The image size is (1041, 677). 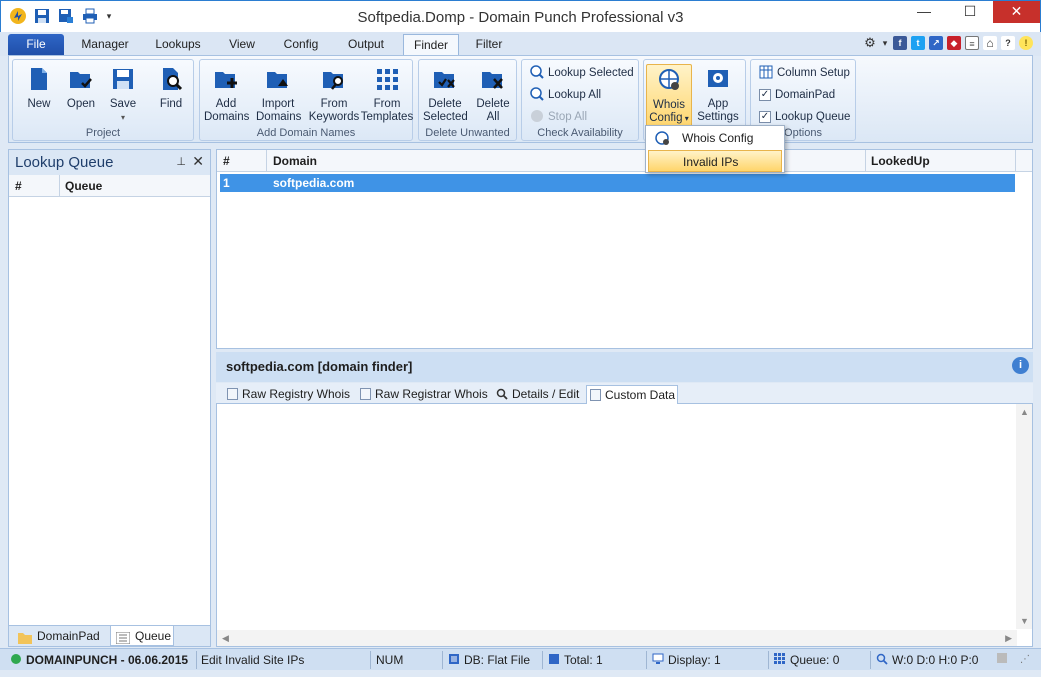 I want to click on tab-lookups: Lookups, so click(x=178, y=45).